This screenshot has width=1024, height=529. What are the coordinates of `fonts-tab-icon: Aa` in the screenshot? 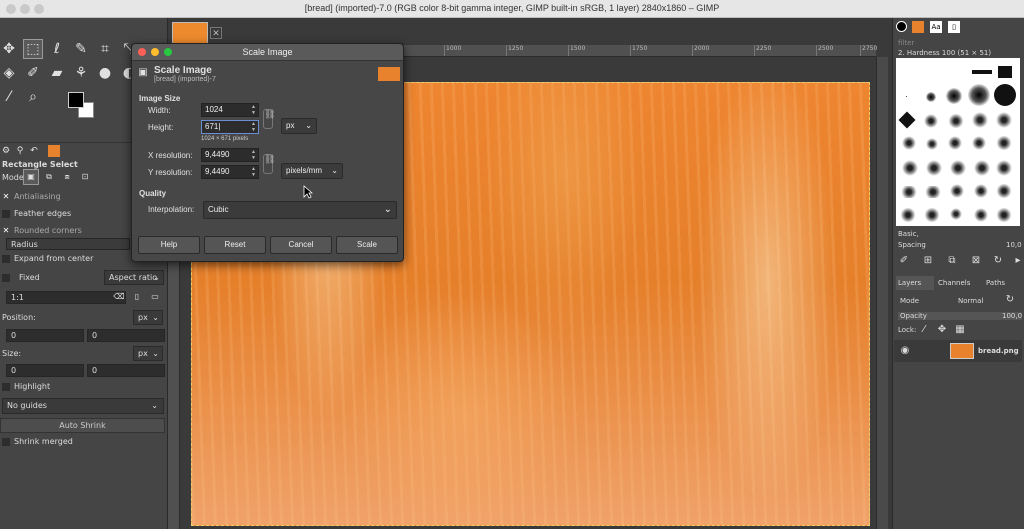 It's located at (936, 27).